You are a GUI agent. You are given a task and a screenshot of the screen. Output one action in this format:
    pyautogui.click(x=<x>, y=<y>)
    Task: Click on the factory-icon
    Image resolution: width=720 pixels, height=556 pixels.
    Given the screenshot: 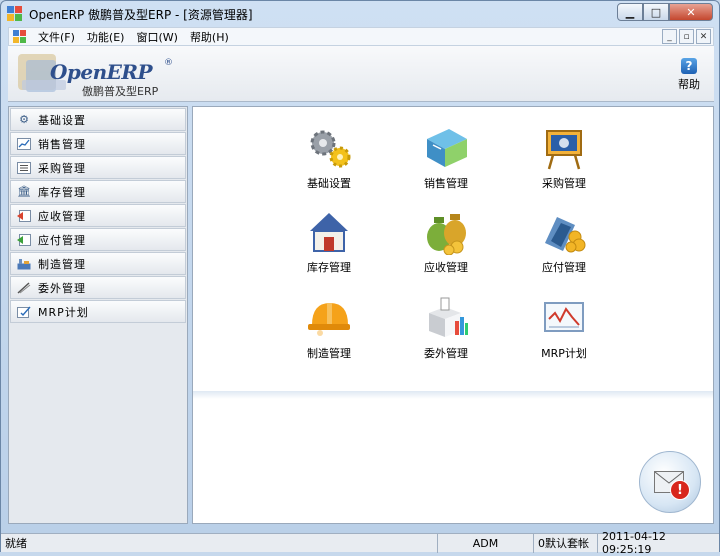 What is the action you would take?
    pyautogui.click(x=24, y=264)
    